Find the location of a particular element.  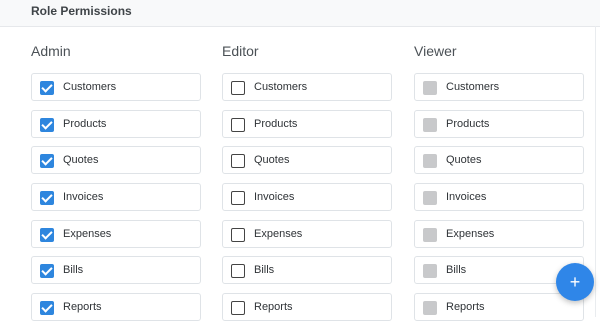

page-title: Role Permissions is located at coordinates (81, 11).